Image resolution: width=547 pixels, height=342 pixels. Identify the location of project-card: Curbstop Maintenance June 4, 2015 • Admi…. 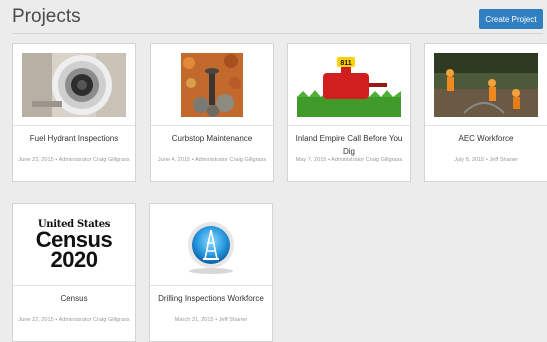
(212, 112).